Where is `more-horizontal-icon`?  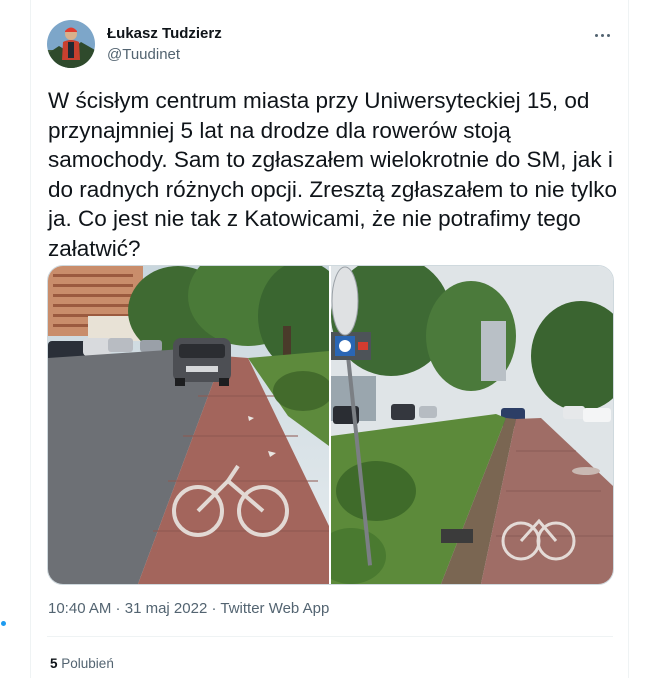 more-horizontal-icon is located at coordinates (602, 35).